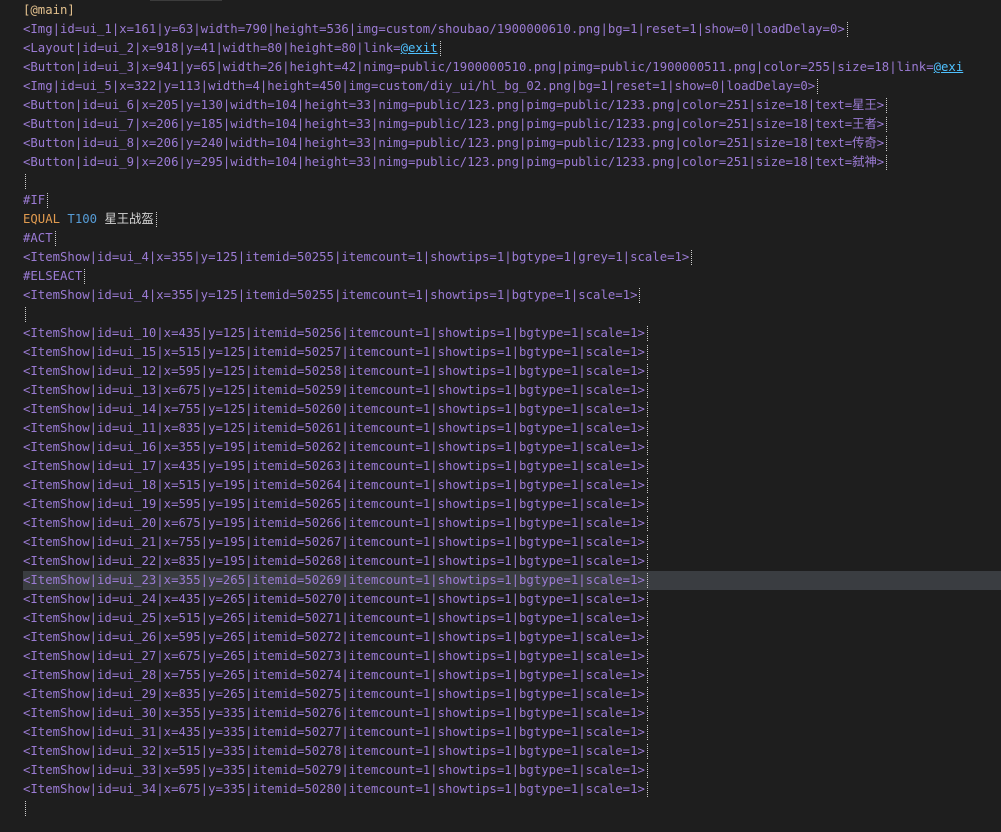 Image resolution: width=1001 pixels, height=832 pixels. I want to click on code-line: EQUAL T100 星王战盔, so click(512, 219).